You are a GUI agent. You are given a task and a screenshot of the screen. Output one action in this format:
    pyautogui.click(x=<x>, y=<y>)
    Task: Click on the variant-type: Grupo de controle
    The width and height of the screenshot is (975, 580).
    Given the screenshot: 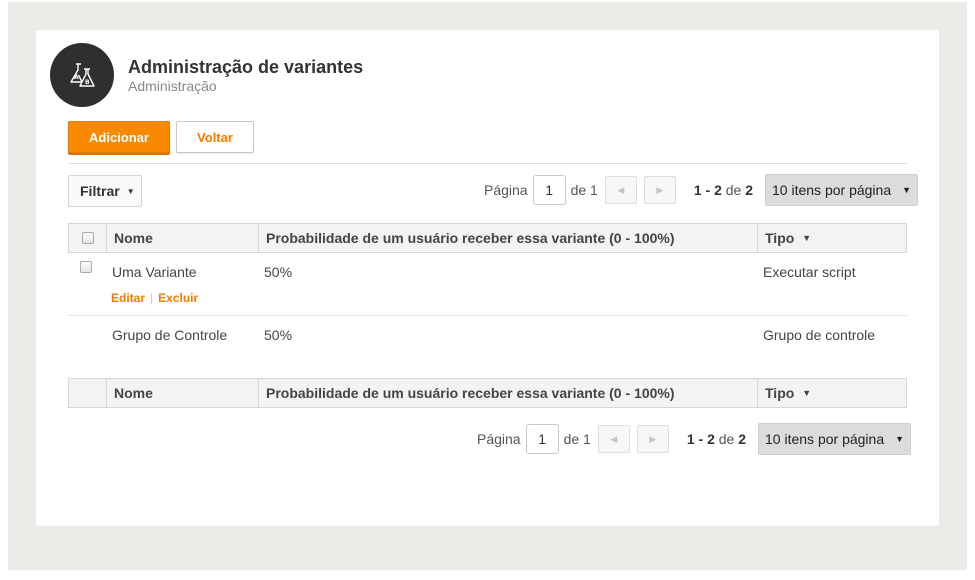 What is the action you would take?
    pyautogui.click(x=819, y=335)
    